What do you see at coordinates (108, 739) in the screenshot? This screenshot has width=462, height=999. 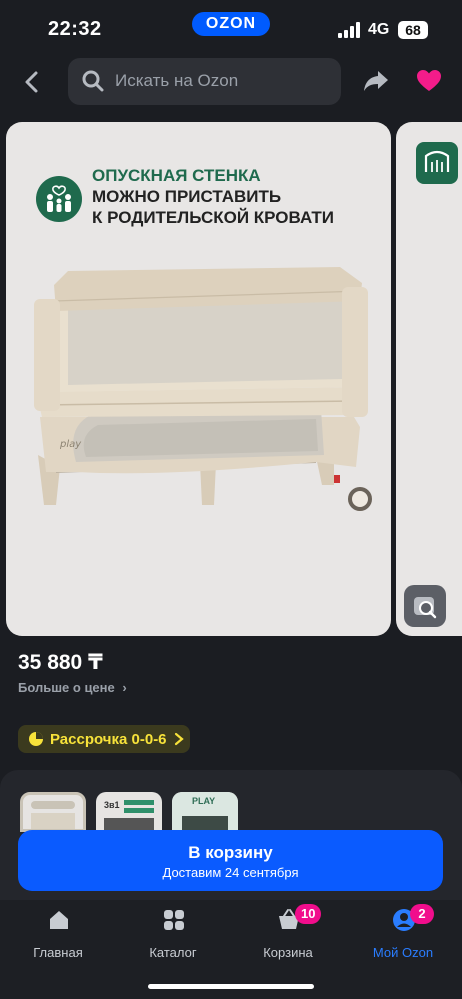 I see `installment-label: Рассрочка 0-0-6` at bounding box center [108, 739].